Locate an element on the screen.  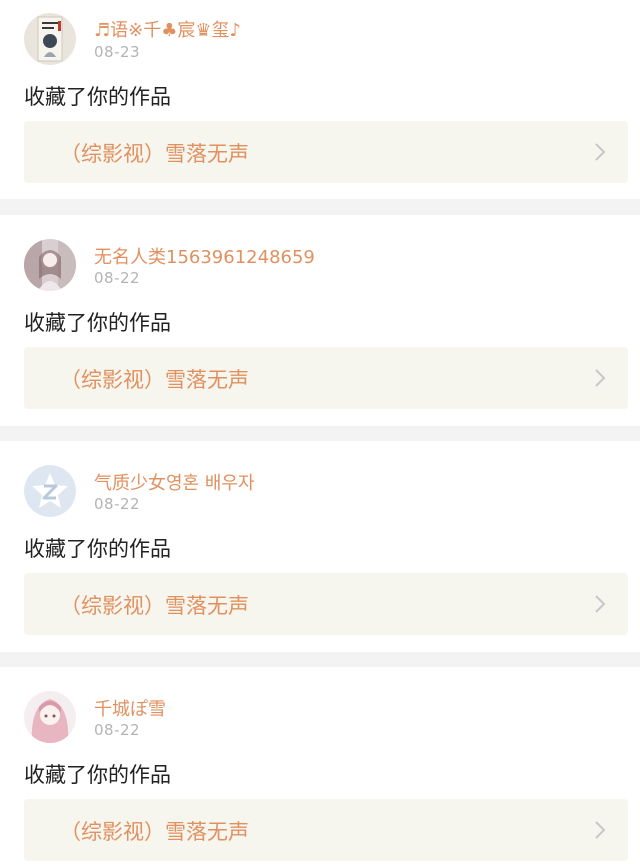
default-z-avatar is located at coordinates (50, 491).